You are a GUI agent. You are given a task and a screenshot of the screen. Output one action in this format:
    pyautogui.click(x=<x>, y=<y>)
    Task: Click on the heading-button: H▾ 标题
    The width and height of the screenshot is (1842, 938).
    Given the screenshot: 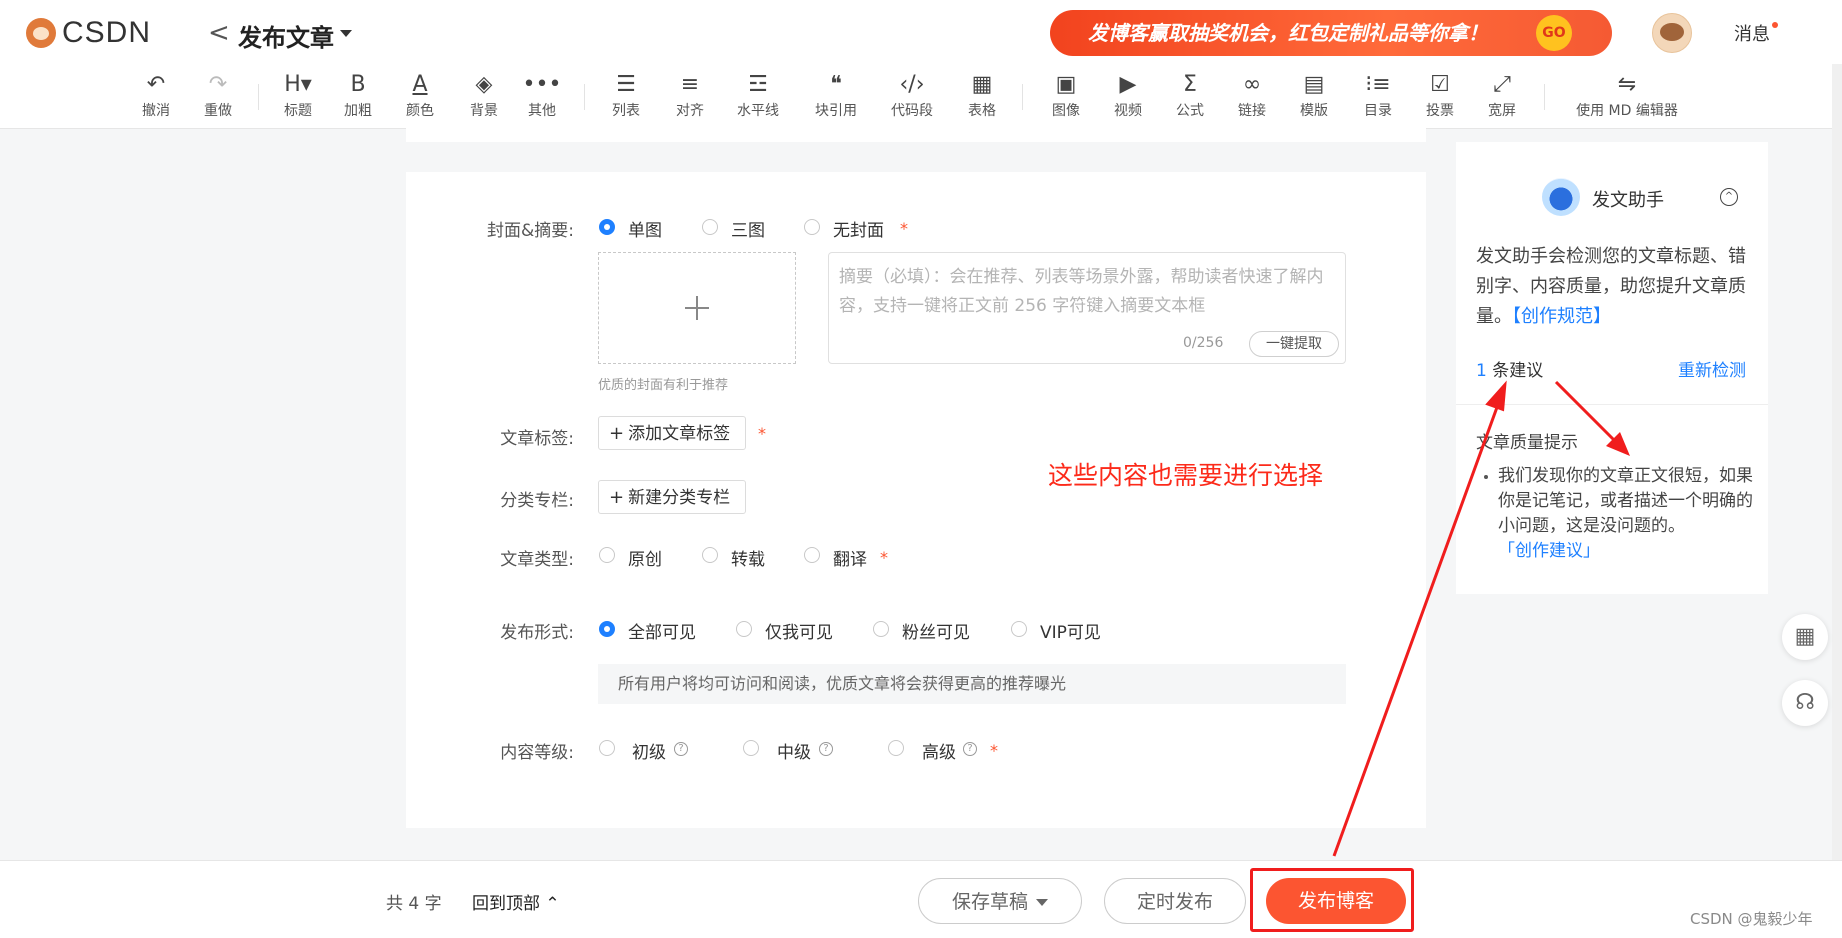 What is the action you would take?
    pyautogui.click(x=298, y=95)
    